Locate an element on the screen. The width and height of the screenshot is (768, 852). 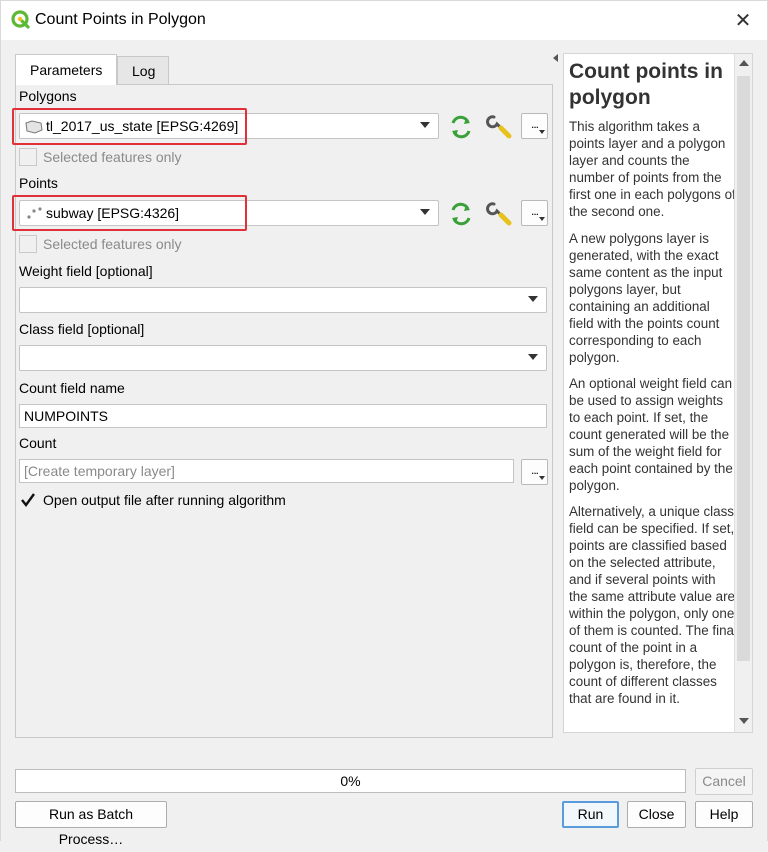
cancel-button: Cancel is located at coordinates (724, 781).